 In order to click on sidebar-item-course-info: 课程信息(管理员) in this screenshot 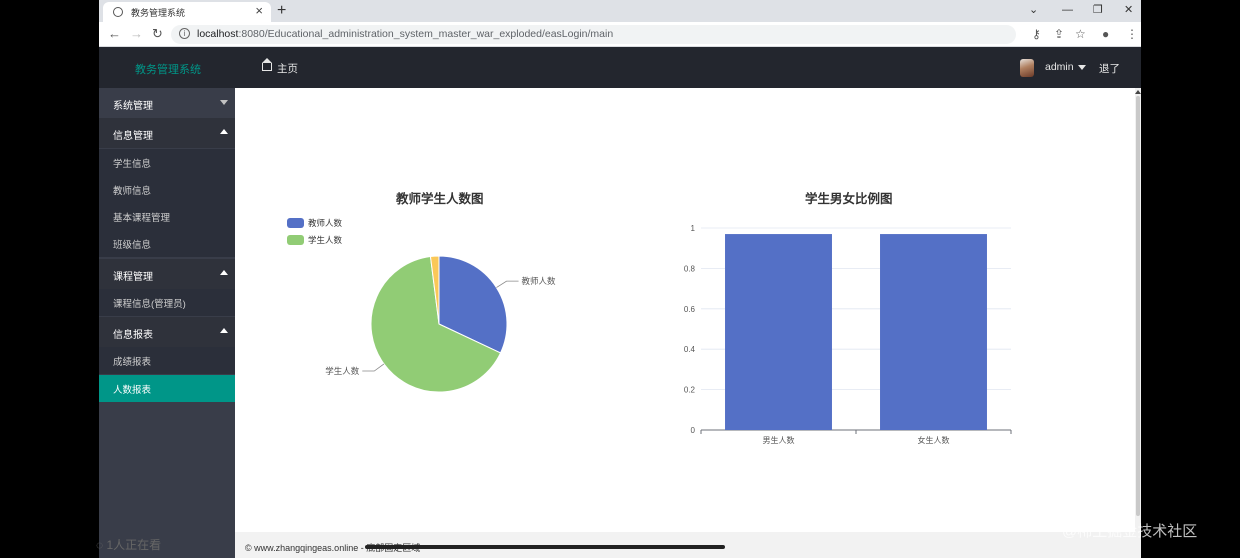, I will do `click(167, 302)`.